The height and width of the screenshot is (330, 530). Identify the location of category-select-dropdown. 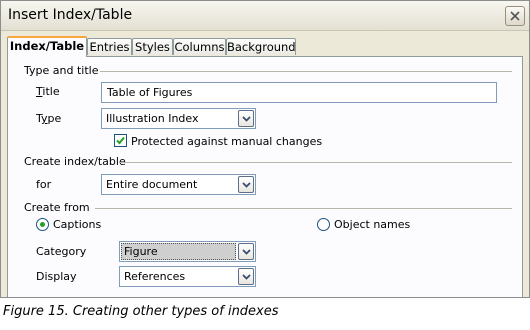
(246, 251).